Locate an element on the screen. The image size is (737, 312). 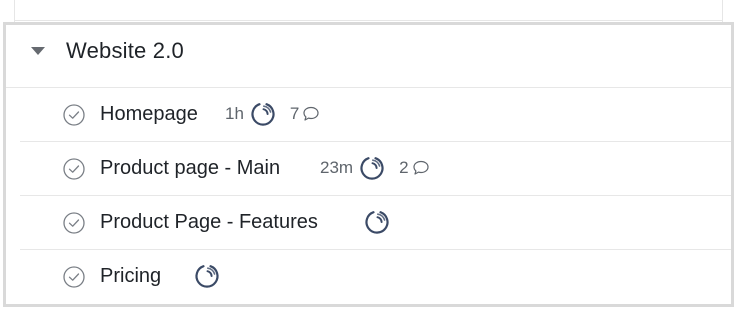
task-label: Pricing is located at coordinates (130, 276).